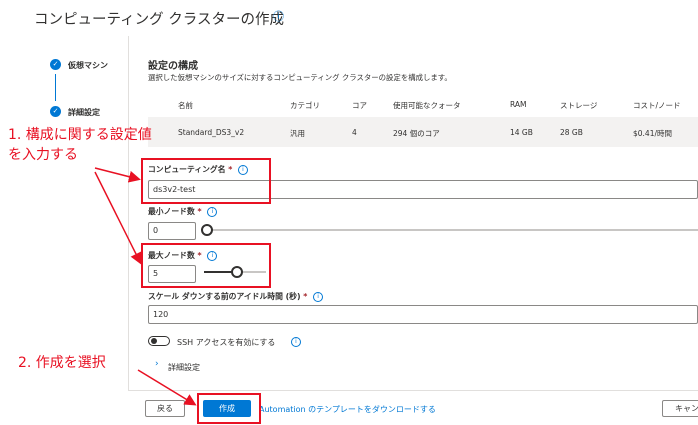  Describe the element at coordinates (145, 286) in the screenshot. I see `annotation-arrows` at that location.